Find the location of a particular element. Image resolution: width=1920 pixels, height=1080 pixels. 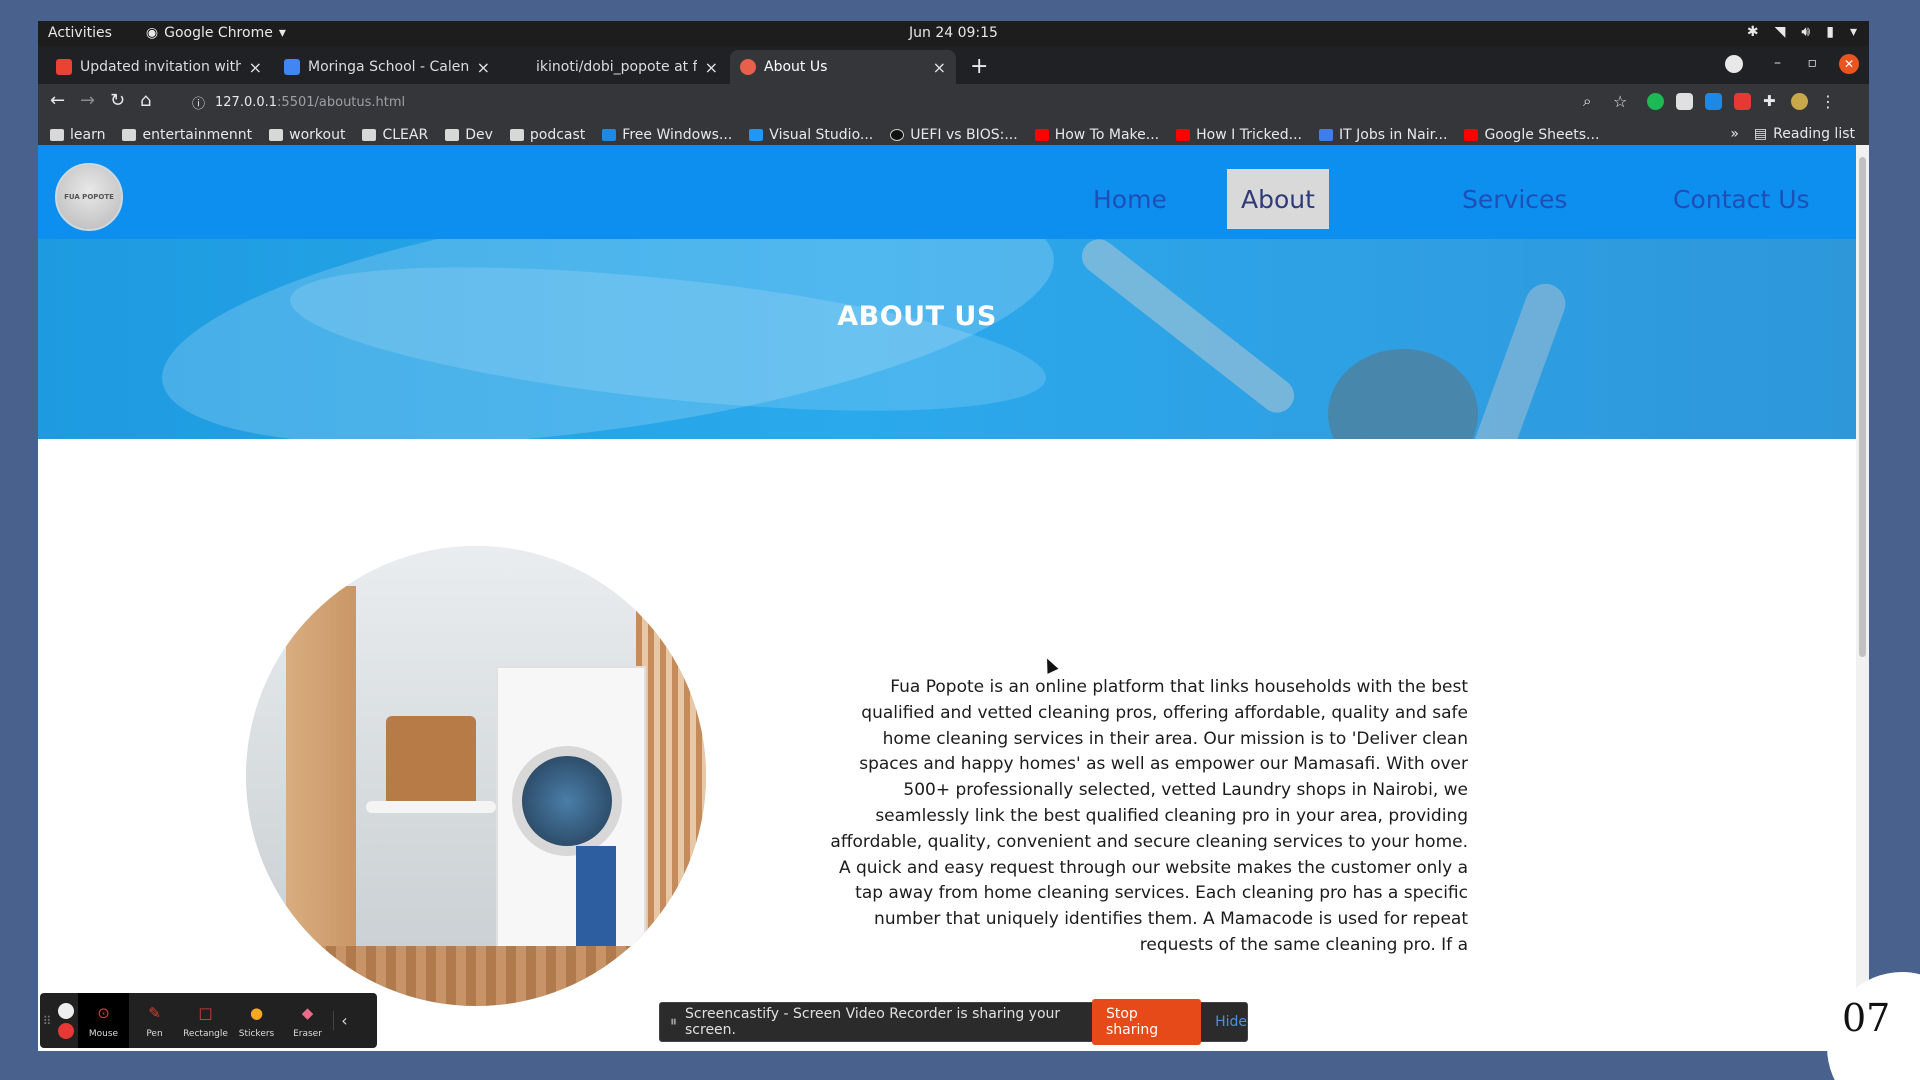

back-button: ← is located at coordinates (57, 100).